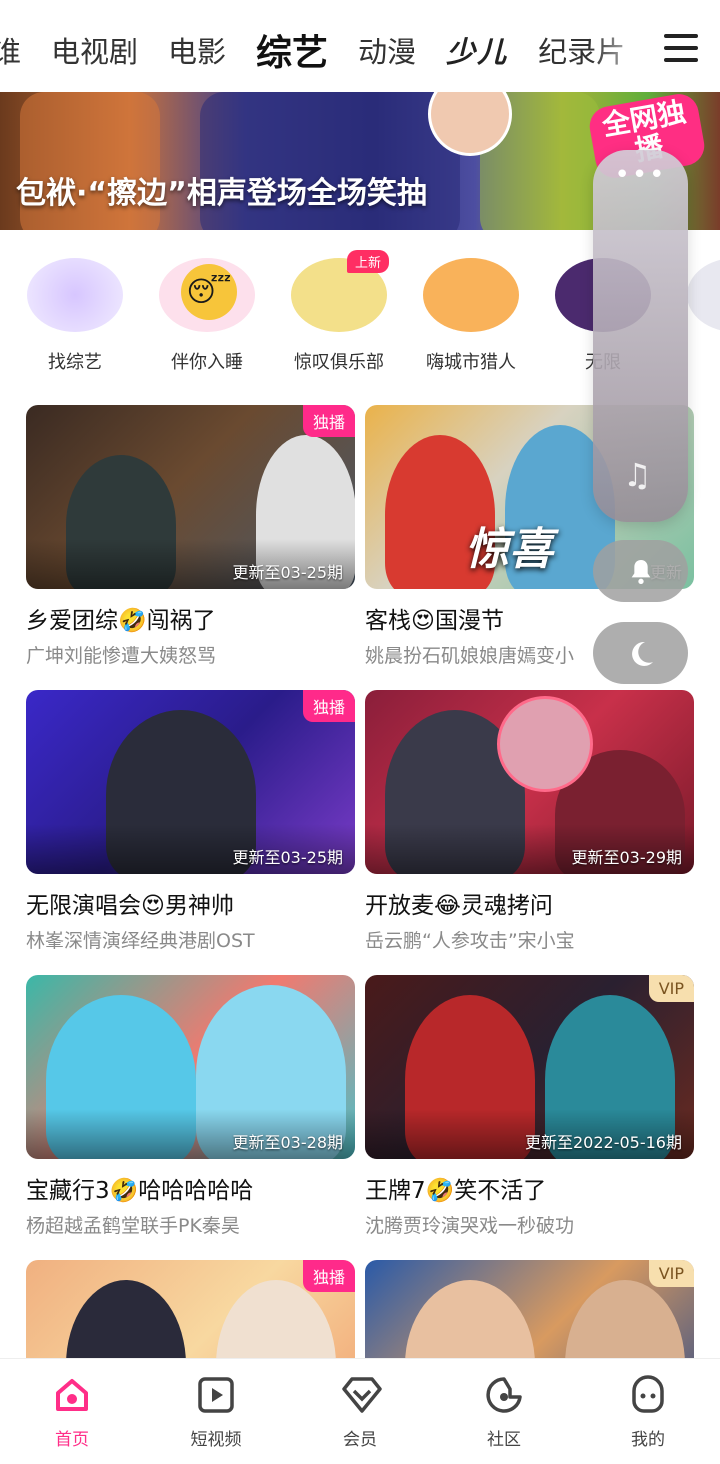 This screenshot has height=1464, width=720. I want to click on bell-icon, so click(640, 571).